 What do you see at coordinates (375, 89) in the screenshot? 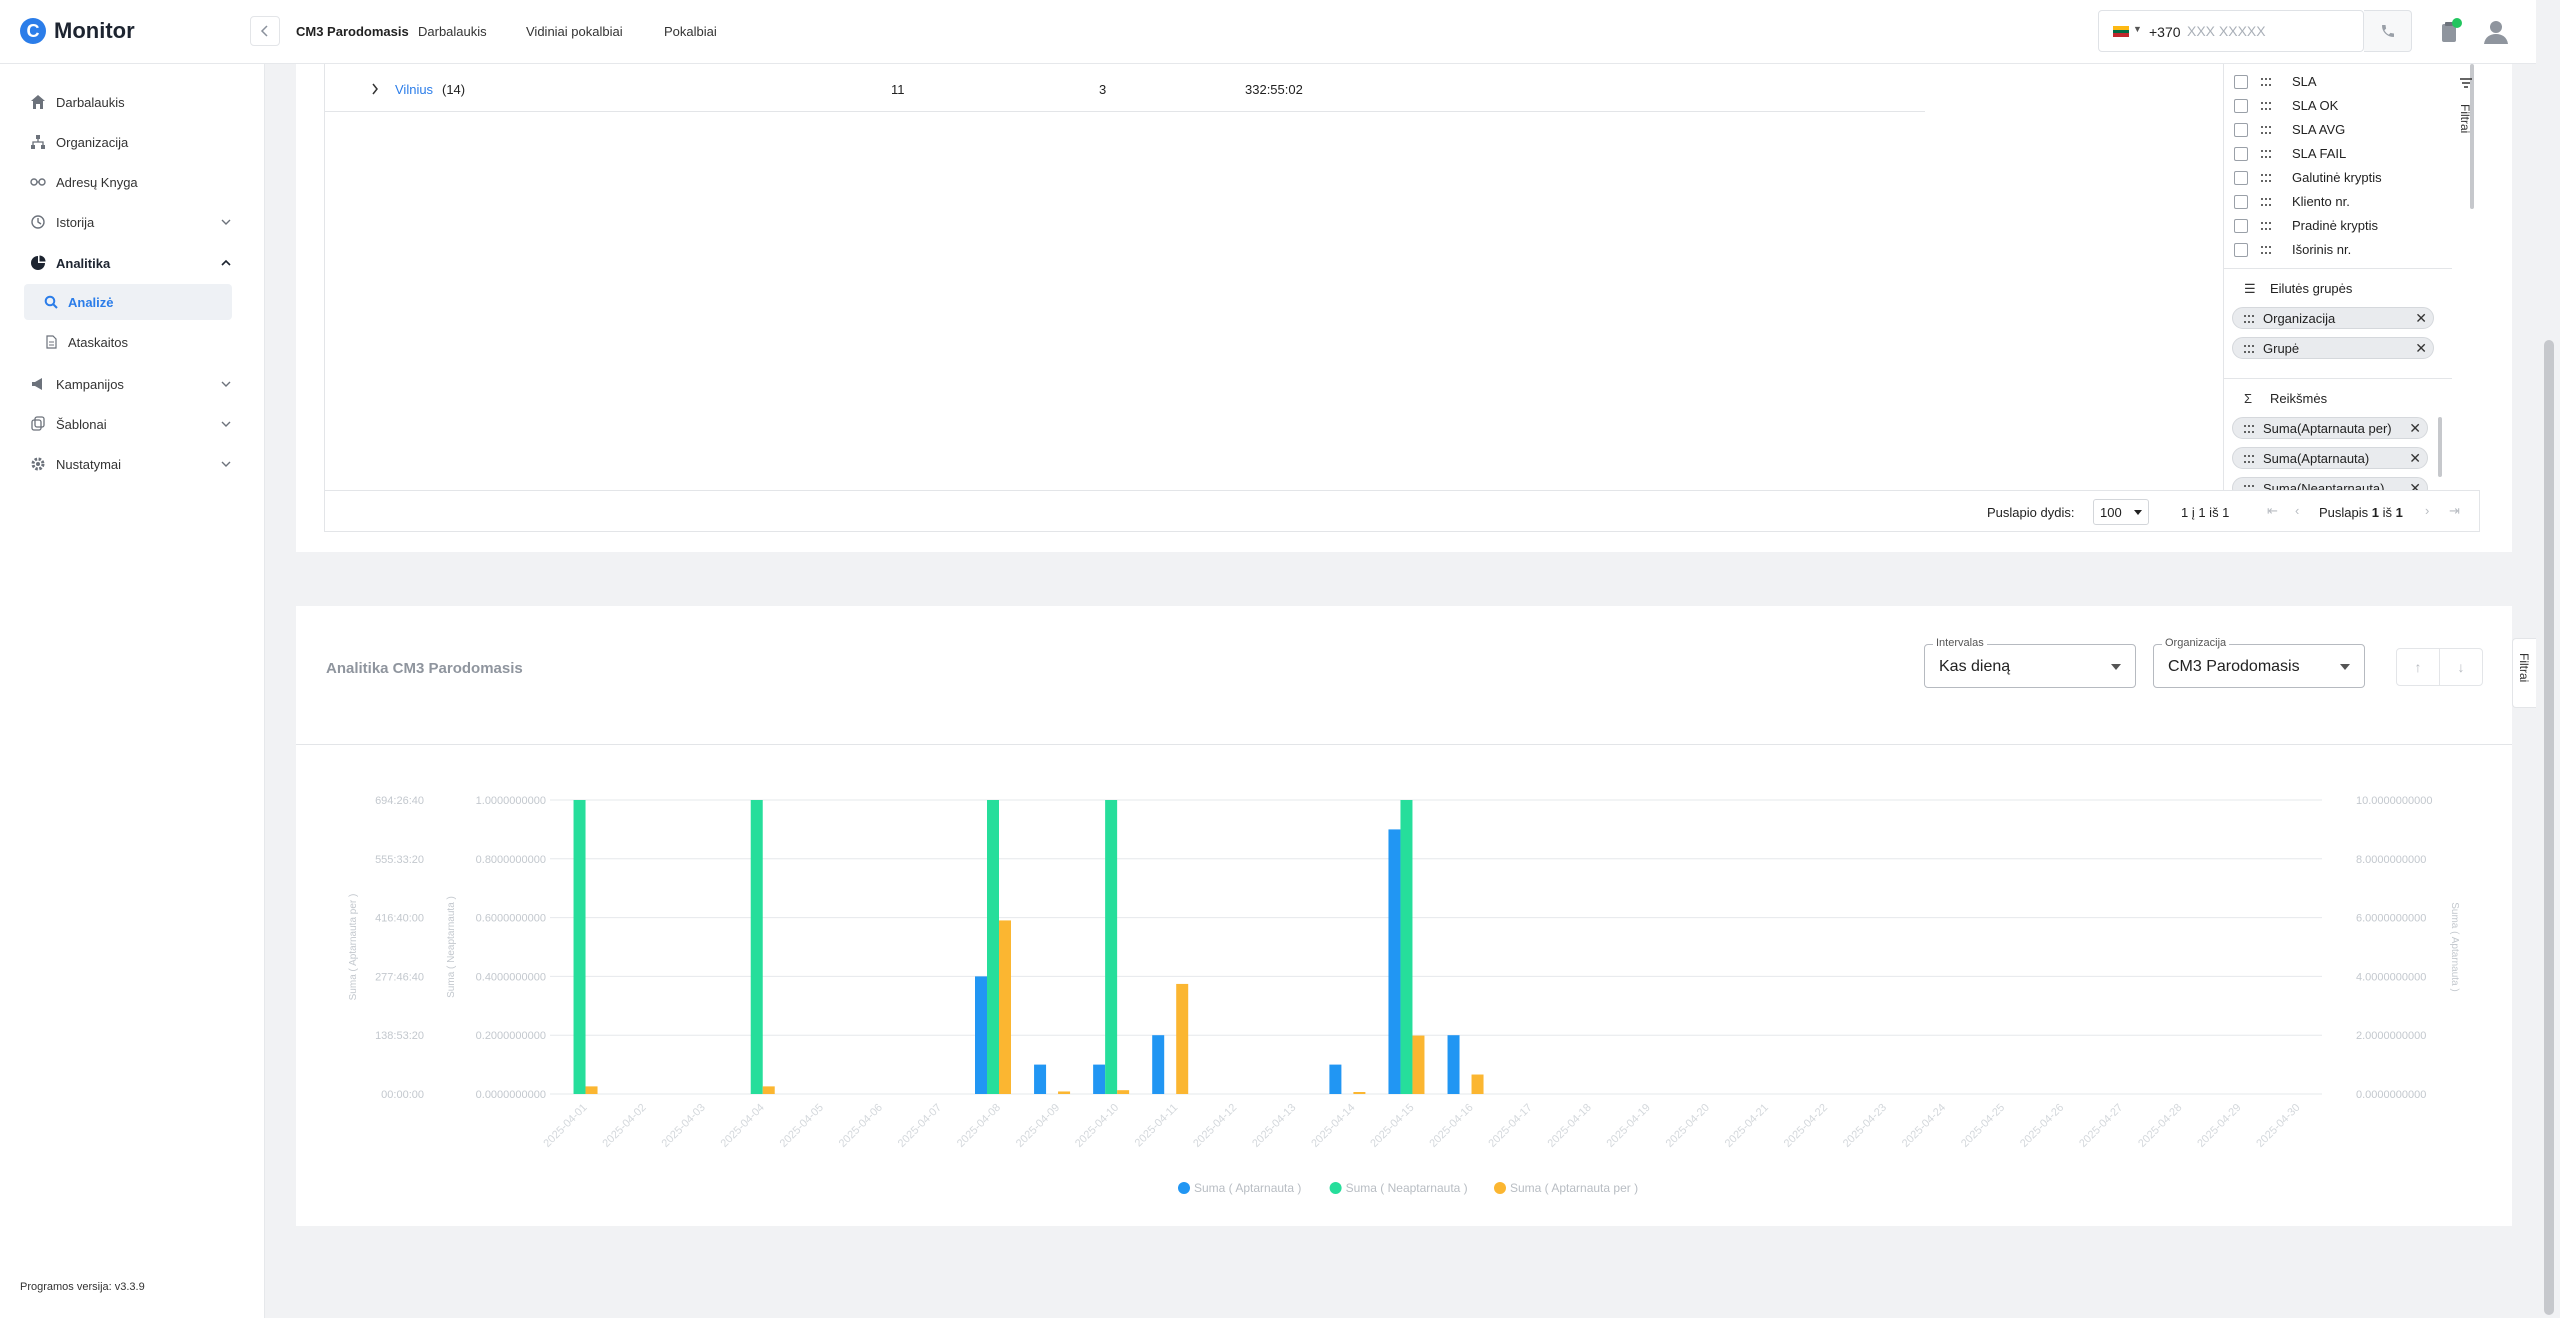
I see `chevron-right-icon` at bounding box center [375, 89].